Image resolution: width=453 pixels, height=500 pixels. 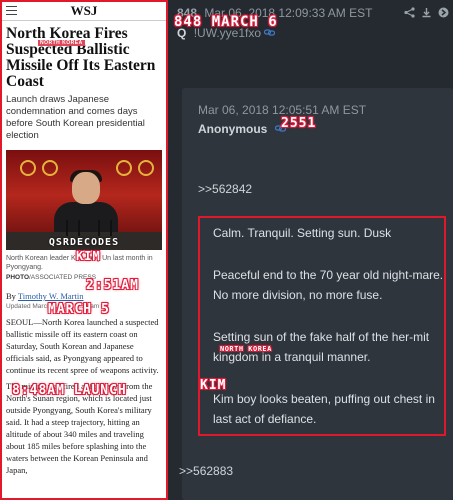 I want to click on header-icons, so click(x=426, y=12).